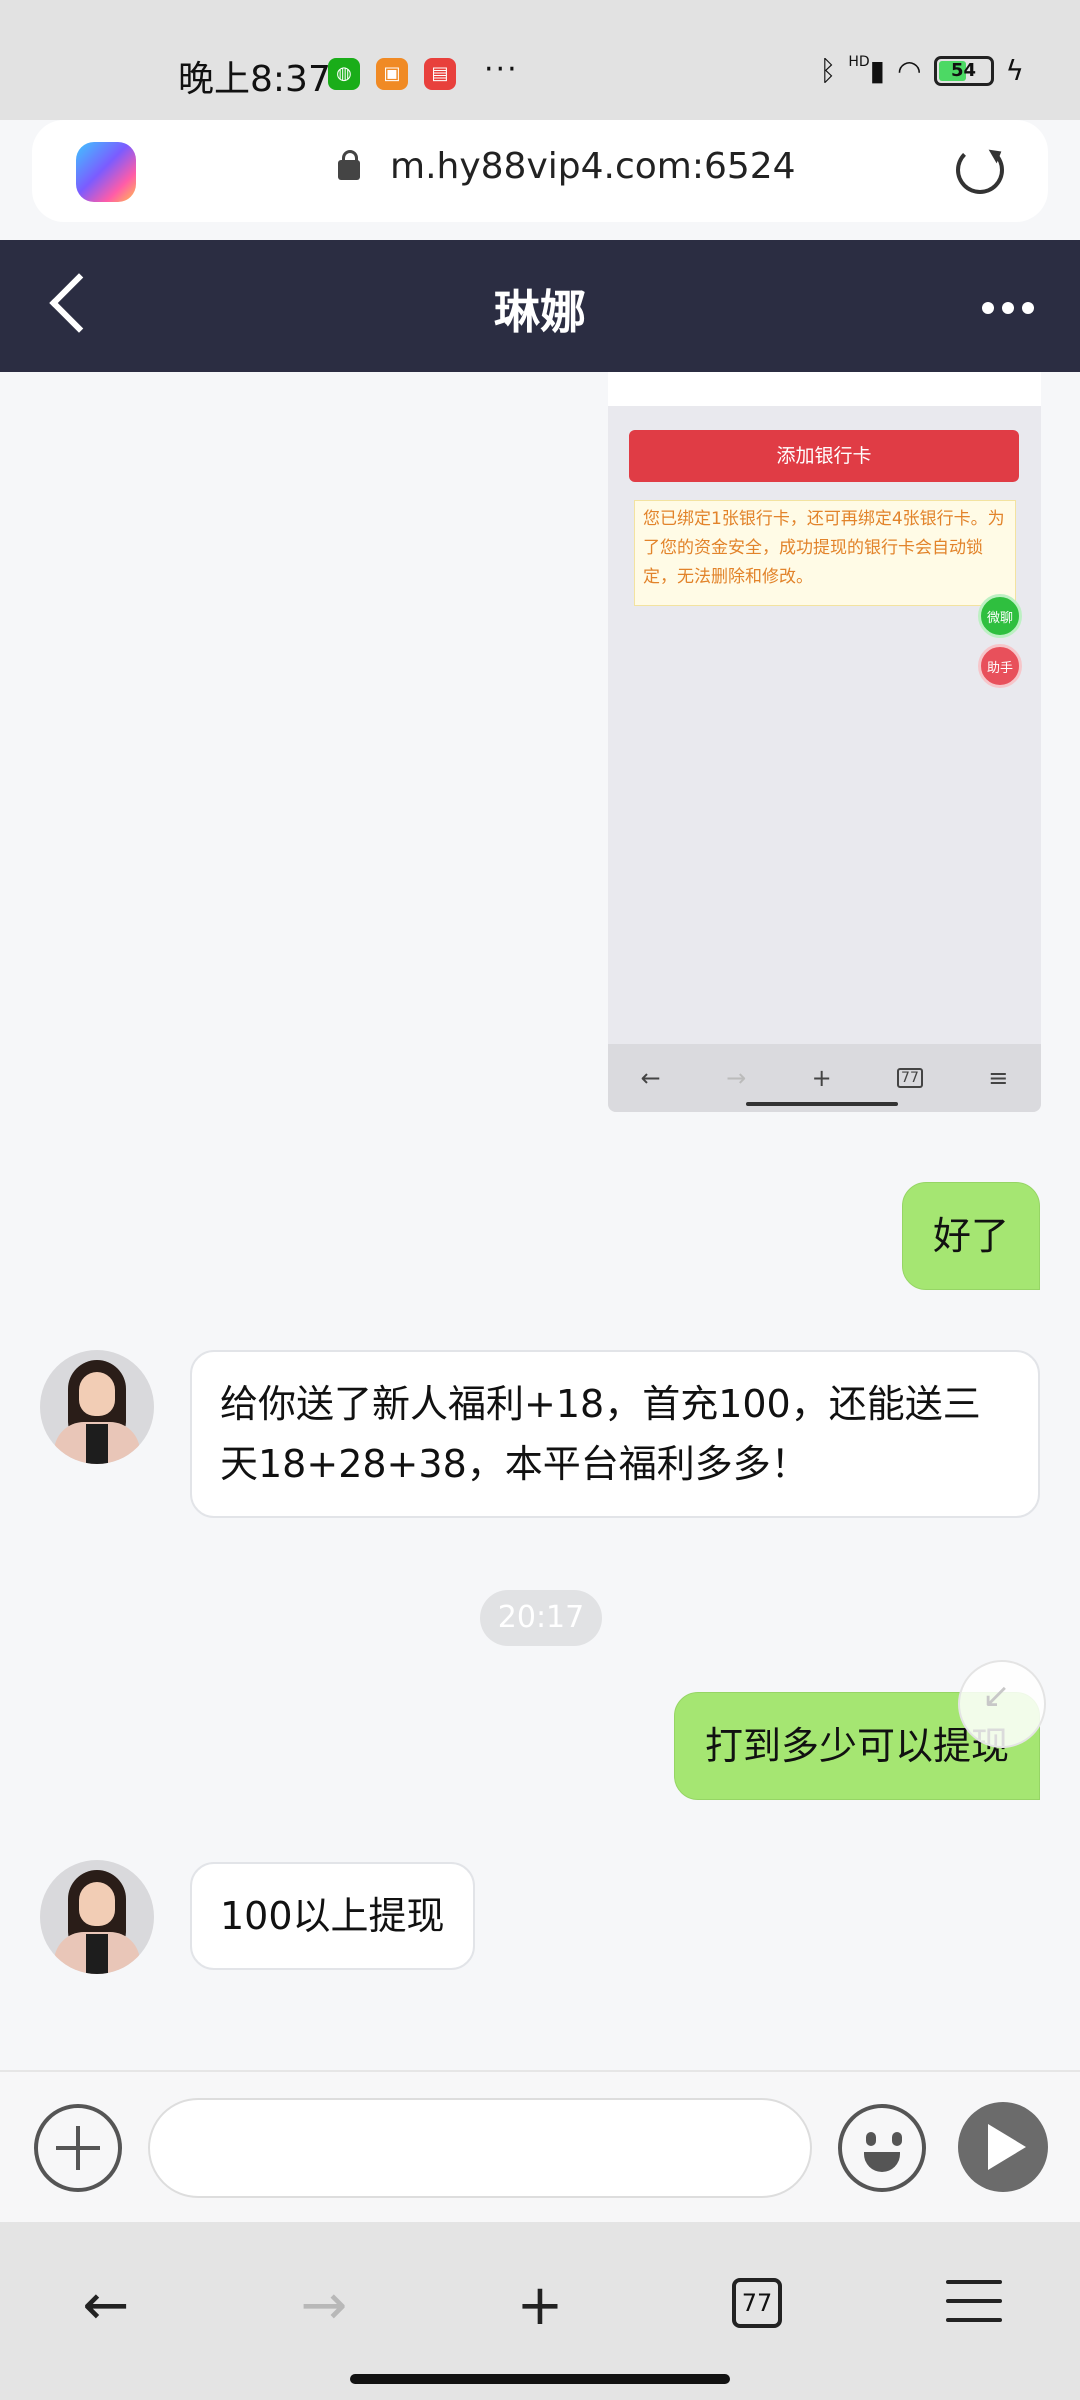 The image size is (1080, 2400). I want to click on plus-icon: +, so click(821, 1078).